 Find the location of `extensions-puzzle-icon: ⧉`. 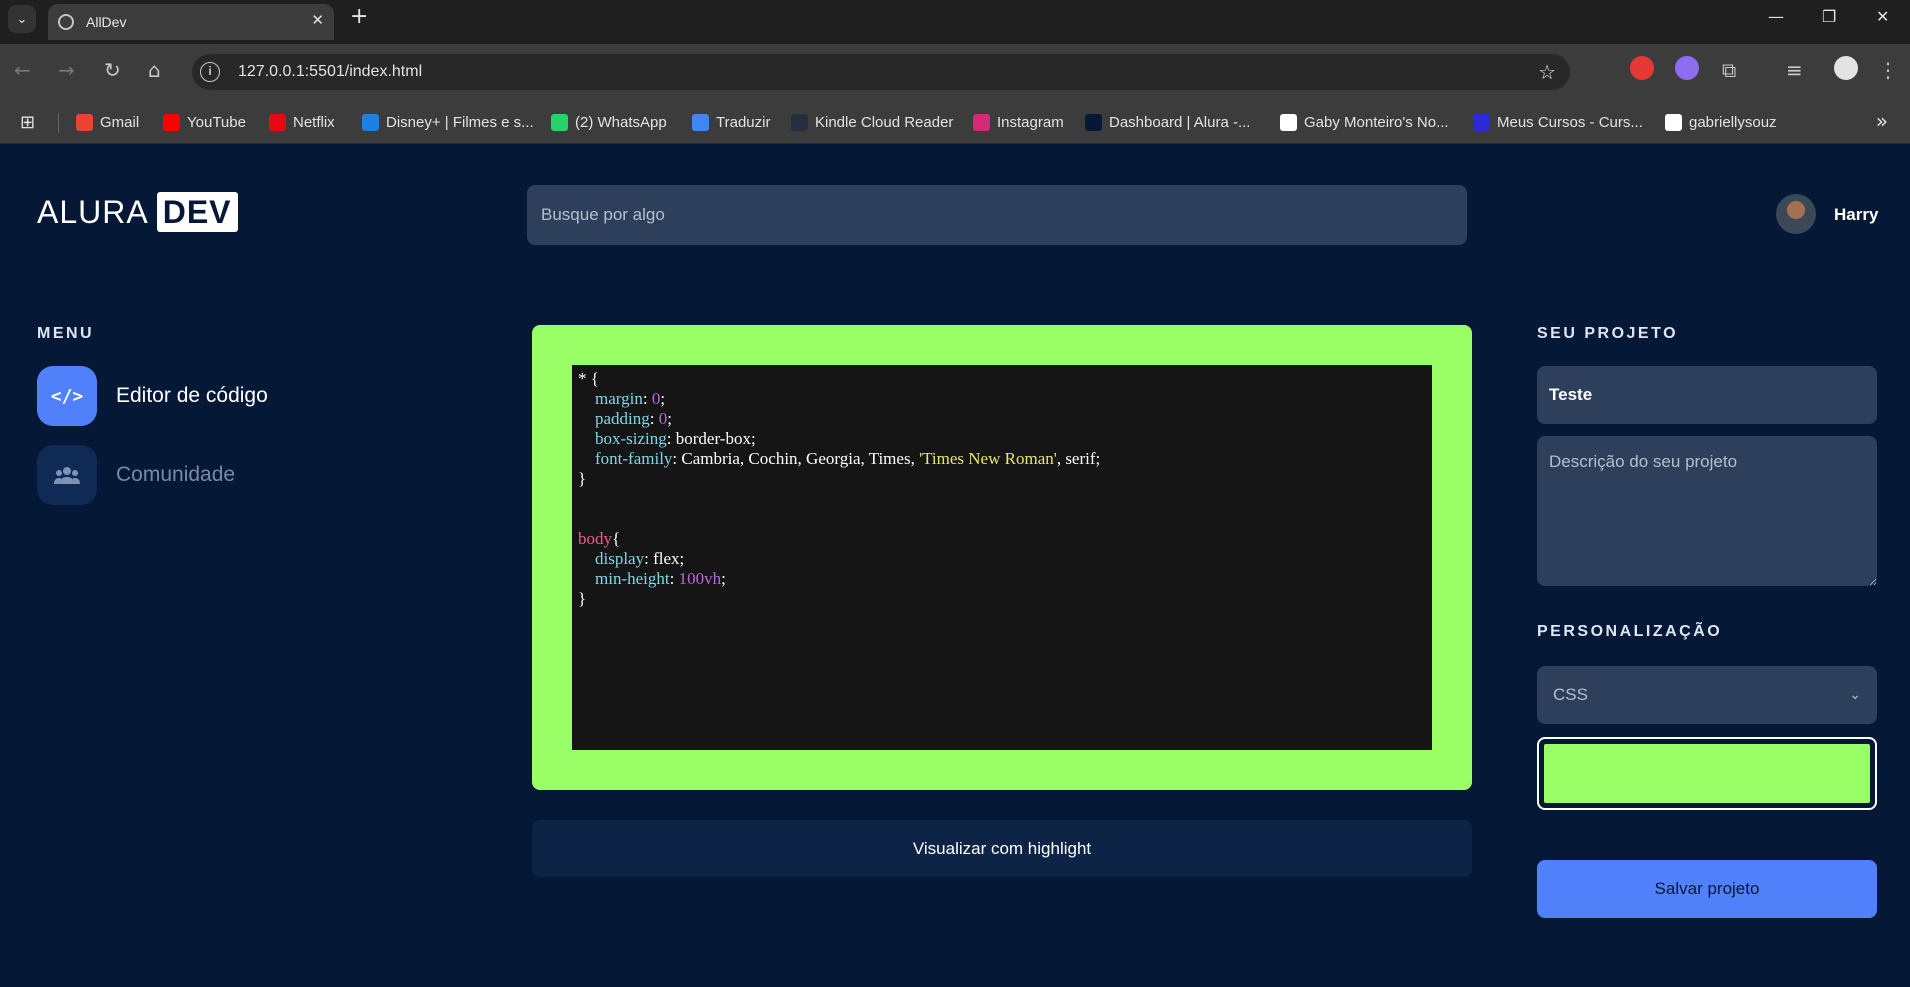

extensions-puzzle-icon: ⧉ is located at coordinates (1729, 70).